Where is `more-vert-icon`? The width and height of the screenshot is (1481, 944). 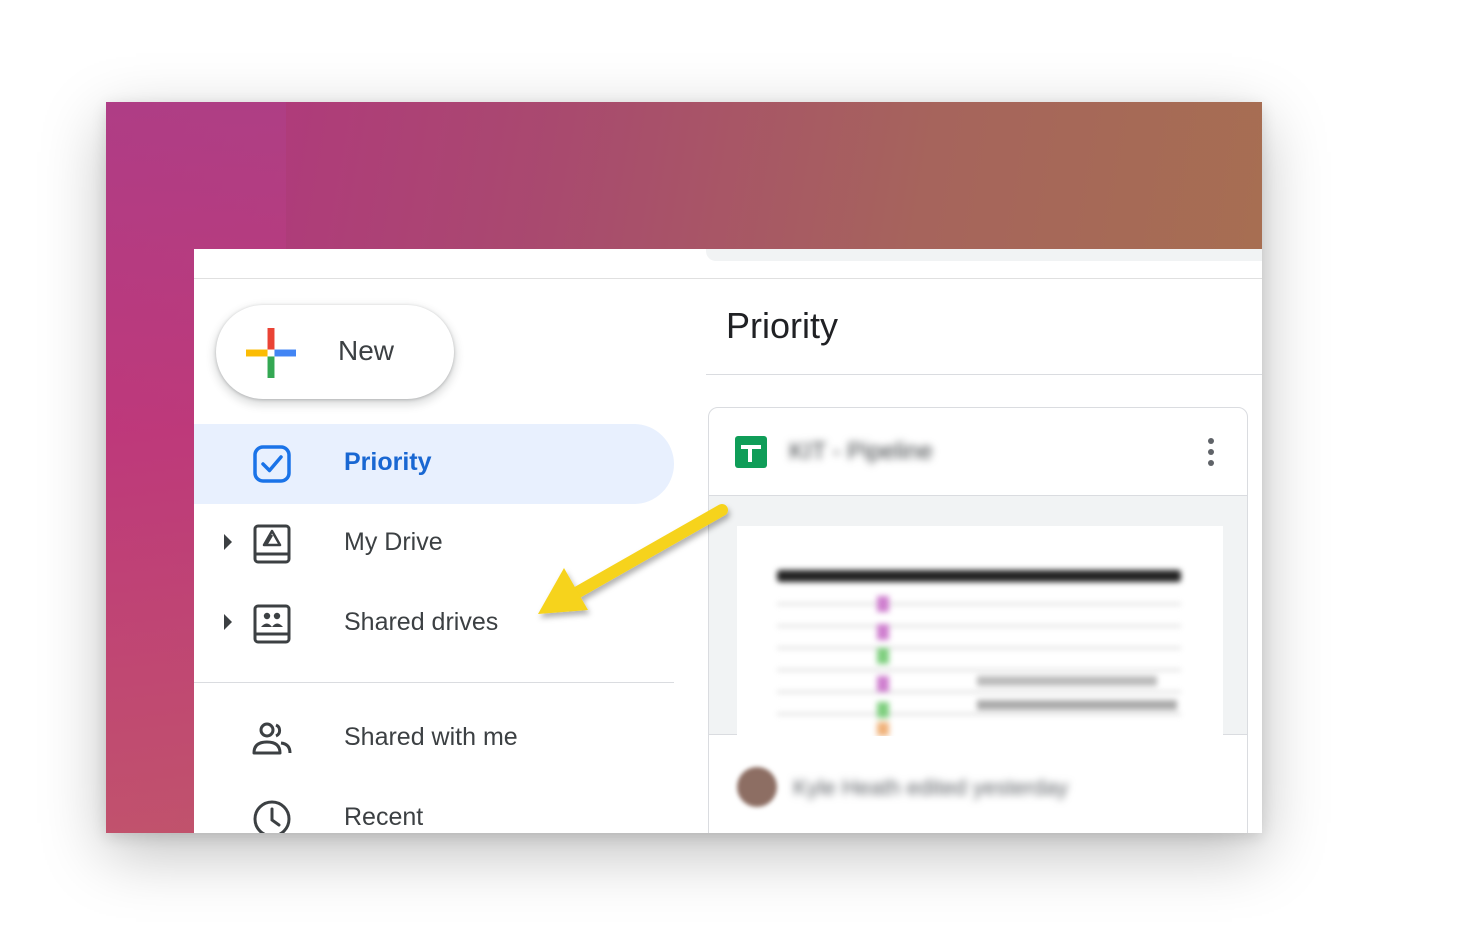
more-vert-icon is located at coordinates (1211, 452).